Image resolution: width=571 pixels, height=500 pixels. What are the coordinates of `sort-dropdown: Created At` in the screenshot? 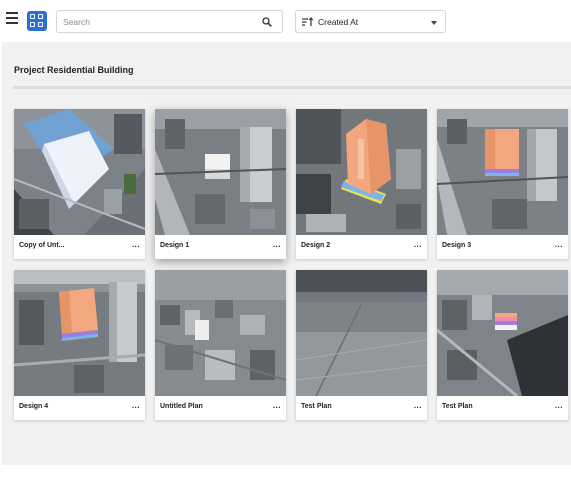 It's located at (370, 21).